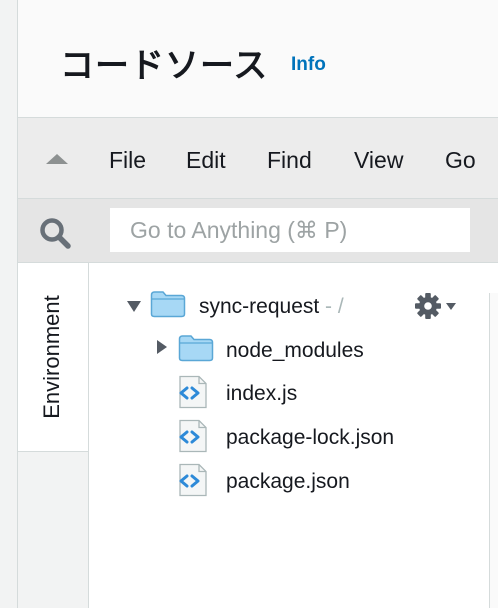  I want to click on menu-item-find: Find, so click(289, 160).